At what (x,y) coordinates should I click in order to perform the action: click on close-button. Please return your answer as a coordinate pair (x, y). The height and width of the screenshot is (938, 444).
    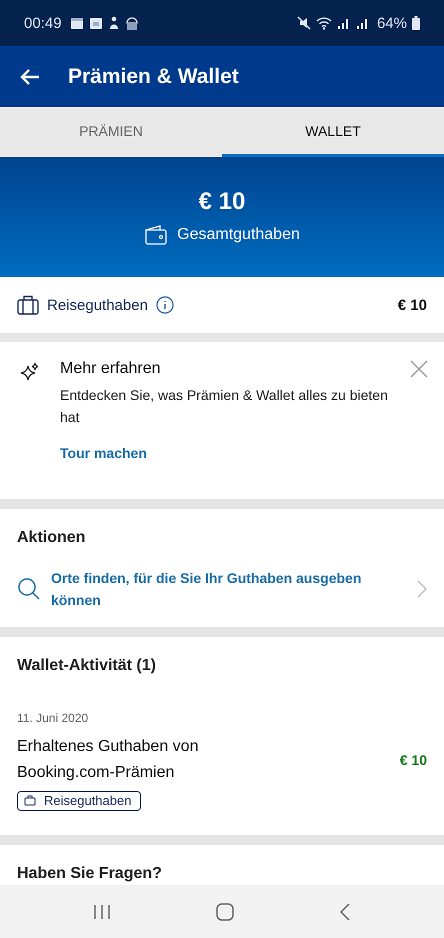
    Looking at the image, I should click on (419, 369).